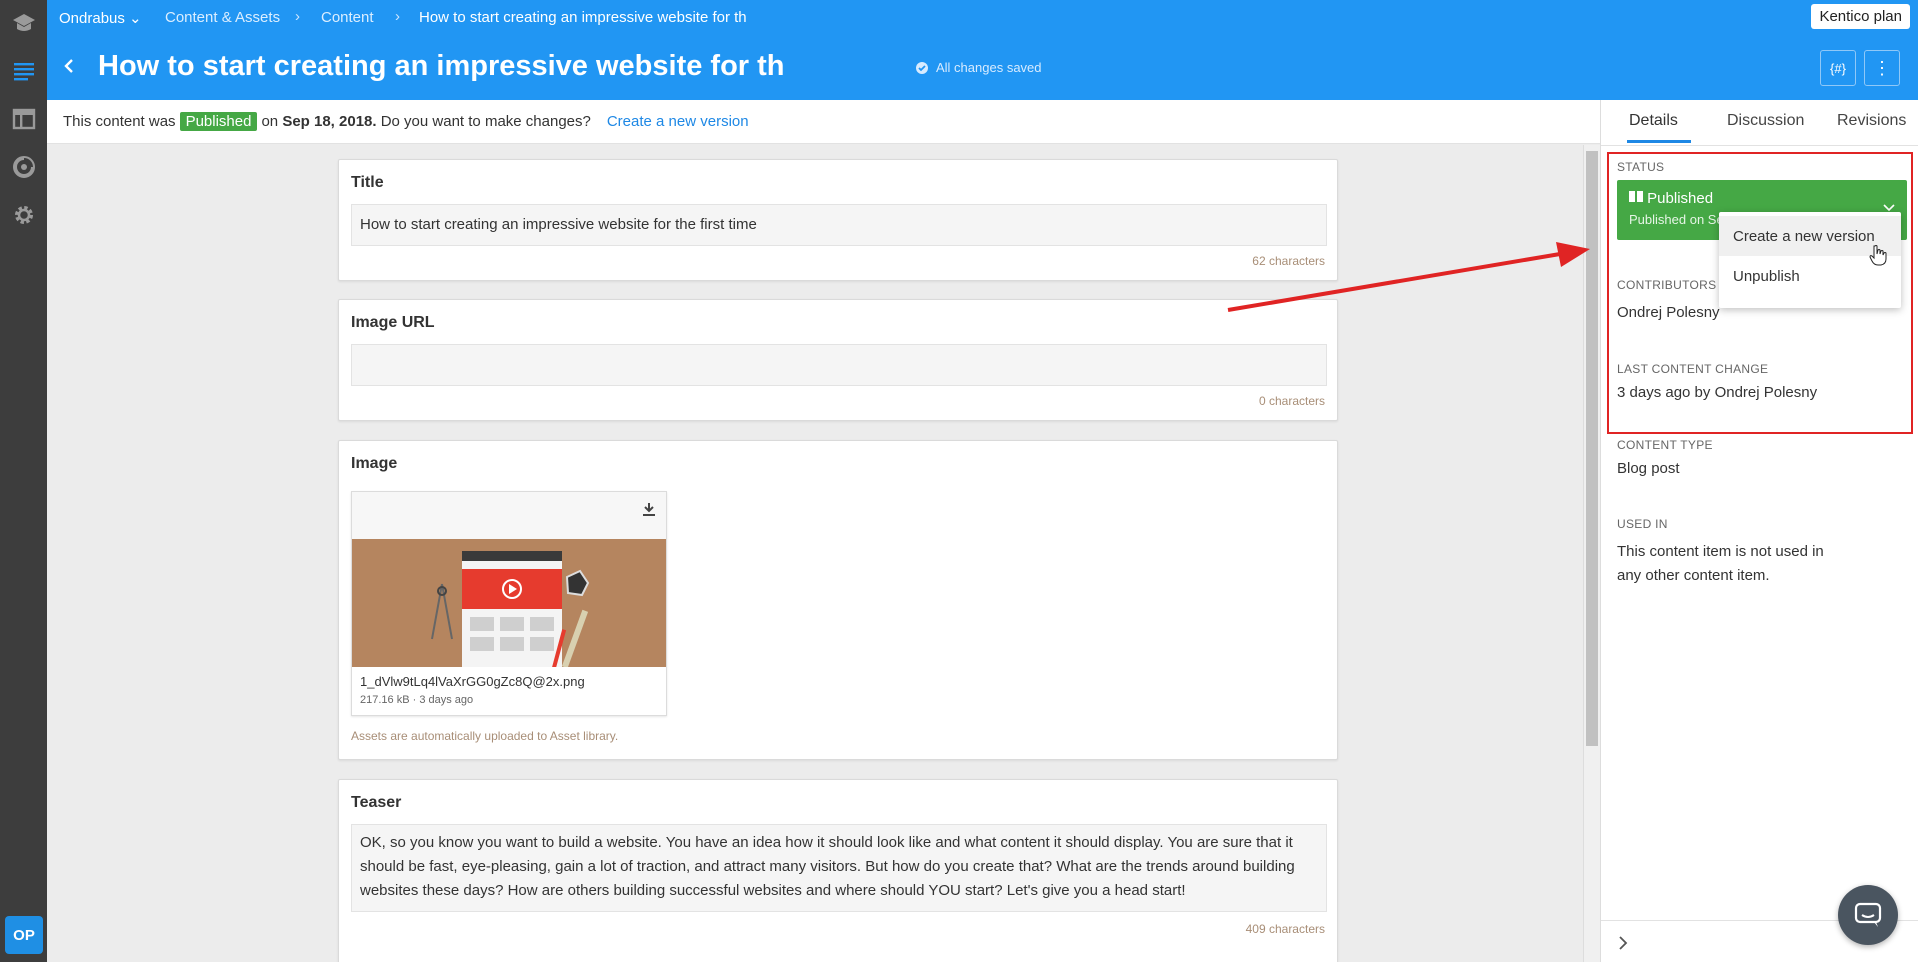  I want to click on asset-file-meta: 217.16 kB · 3 days ago, so click(417, 700).